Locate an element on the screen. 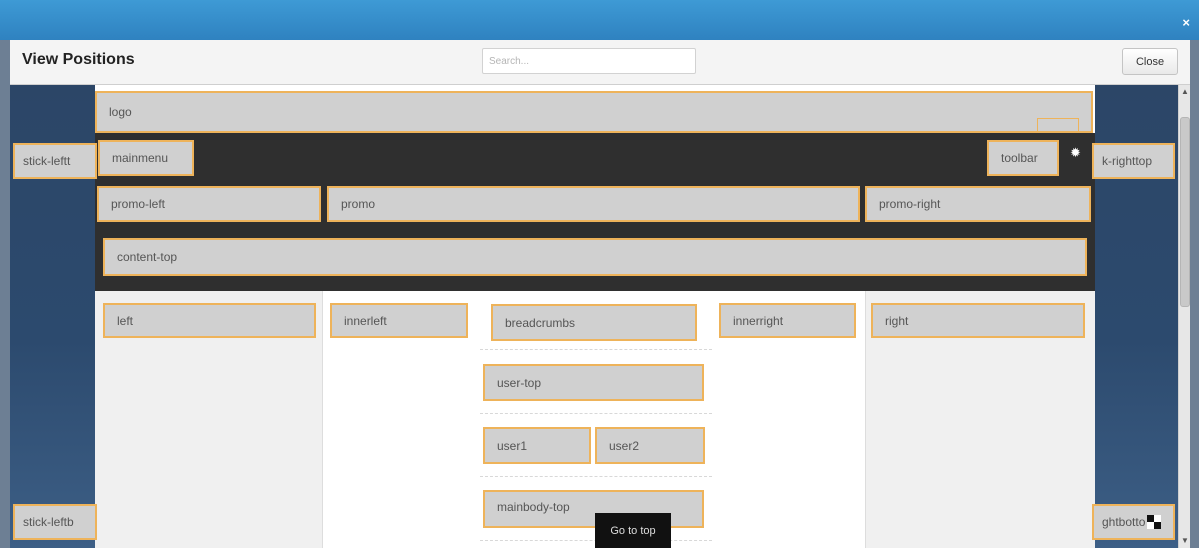 The width and height of the screenshot is (1199, 548). scroll-down-icon: ▼ is located at coordinates (1185, 541).